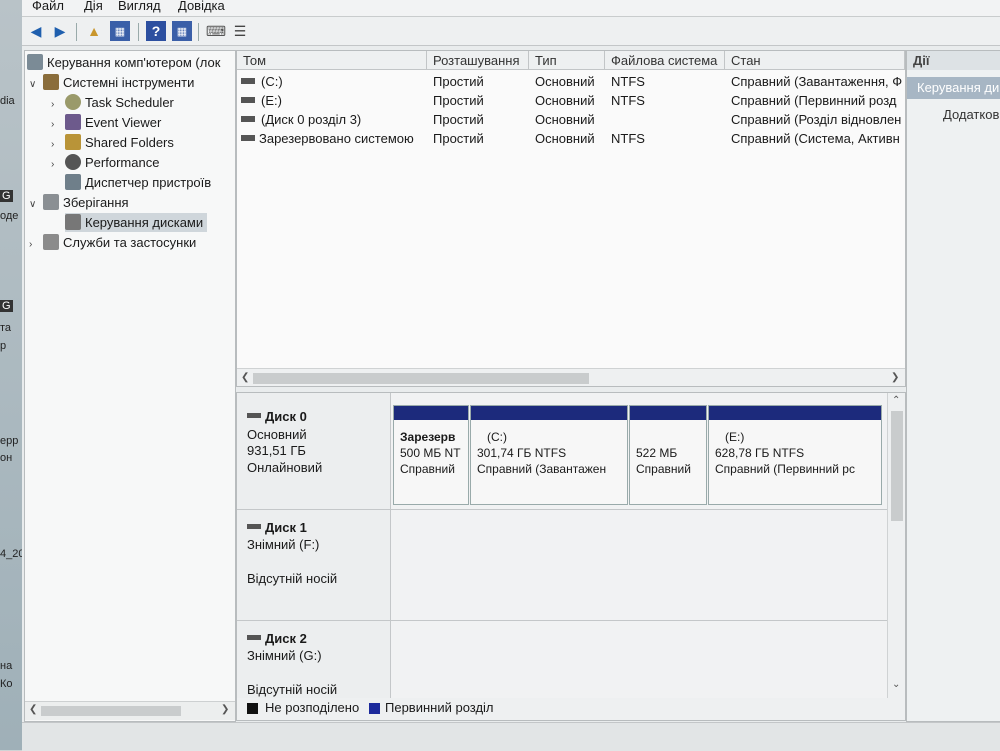  Describe the element at coordinates (93, 6) in the screenshot. I see `menu-action: Дія` at that location.